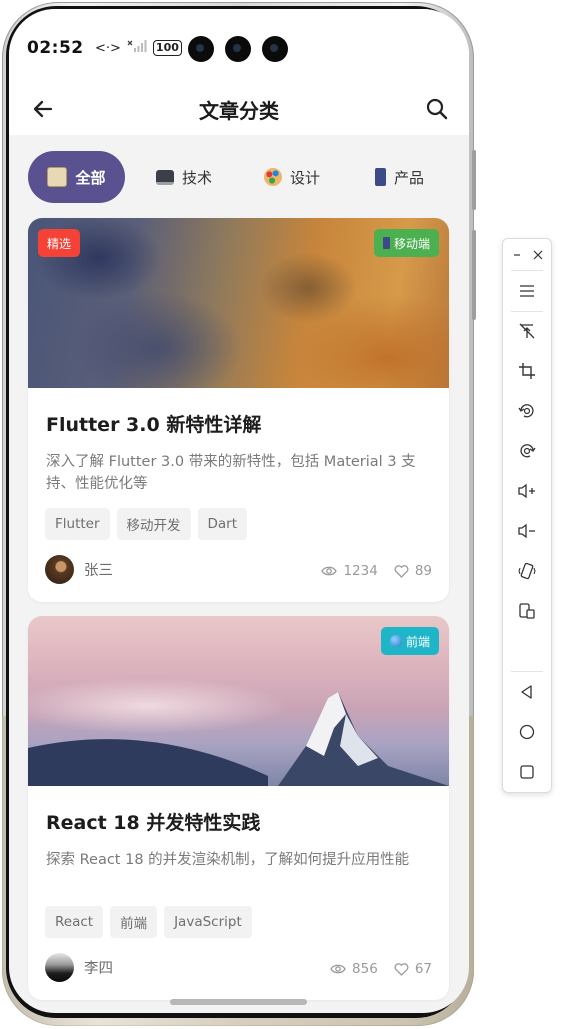 The height and width of the screenshot is (1029, 573). I want to click on laptop-icon, so click(165, 177).